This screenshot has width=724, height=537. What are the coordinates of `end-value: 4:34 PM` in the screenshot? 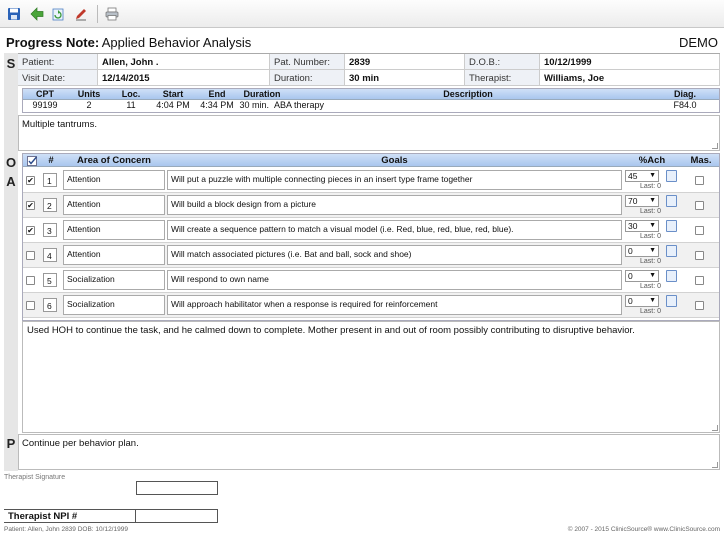 It's located at (217, 105).